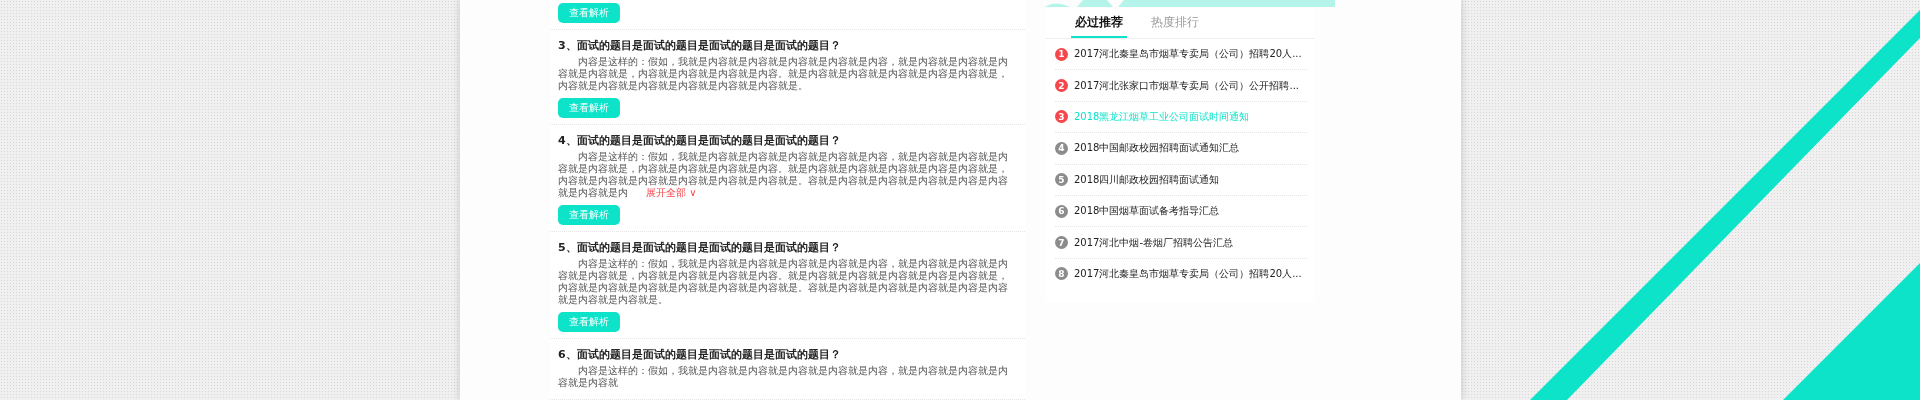  Describe the element at coordinates (700, 46) in the screenshot. I see `question-title: 3、面试的题目是面试的题目是面试的题目是面试的题目？` at that location.